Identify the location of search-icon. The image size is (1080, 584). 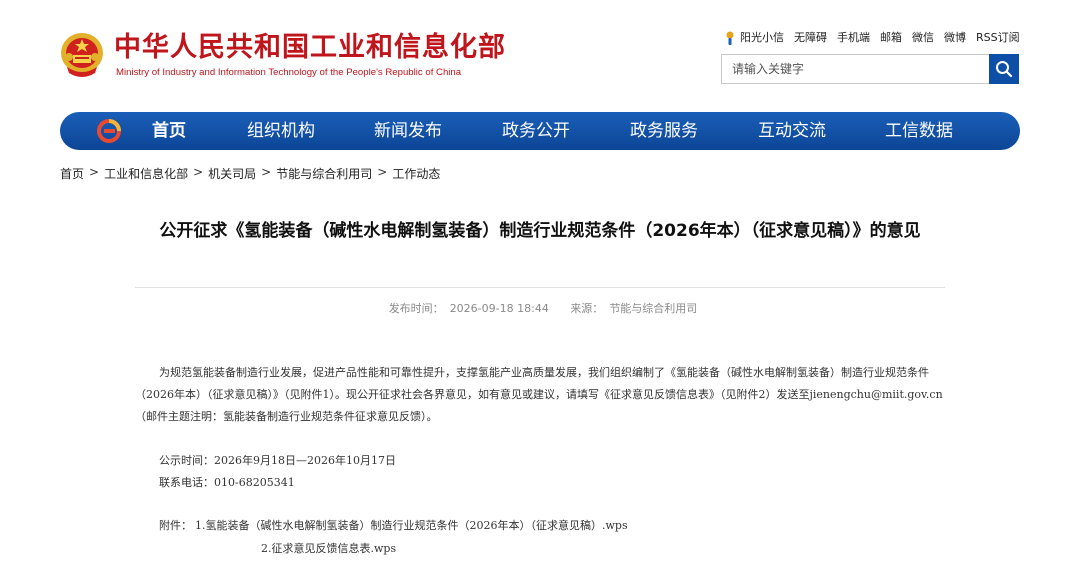
(1004, 69).